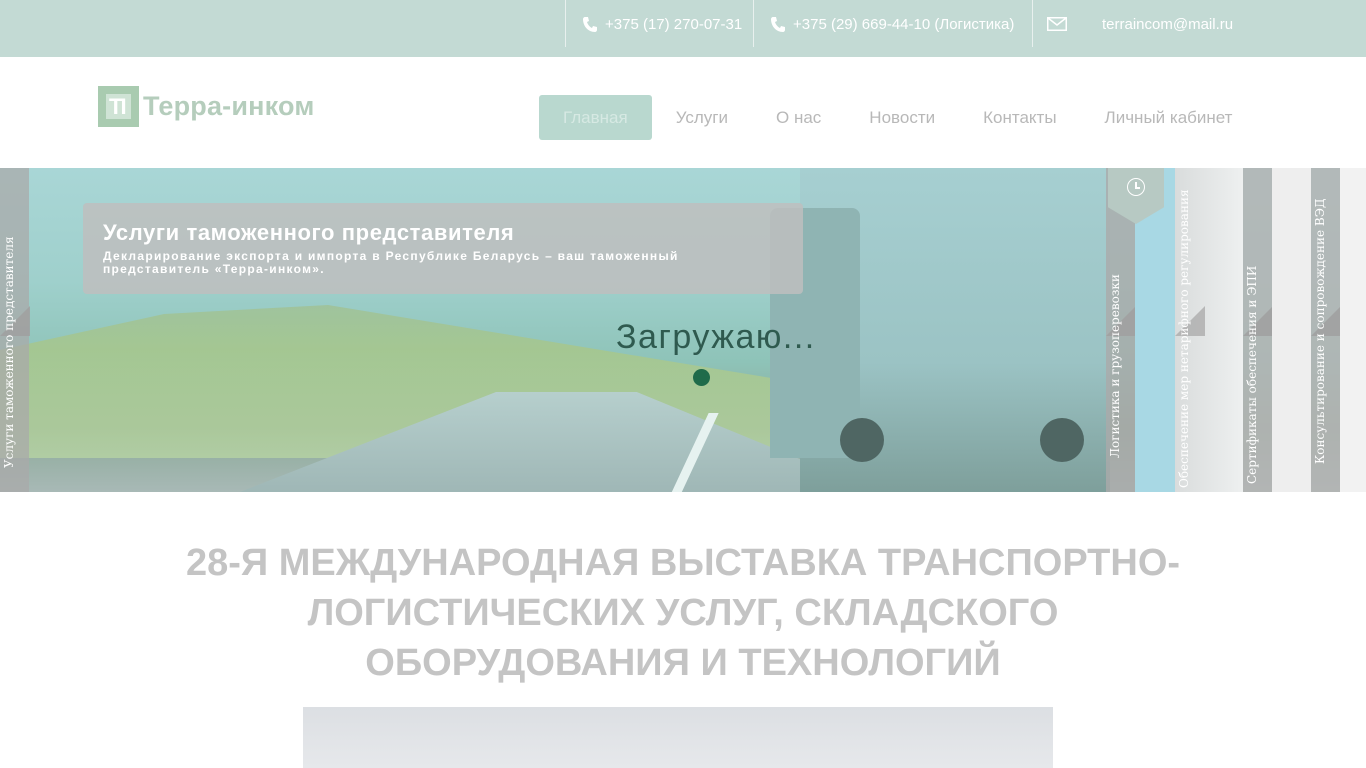 The image size is (1366, 768). I want to click on phone-number-2: +375 (29) 669-44-10 (Логистика), so click(904, 24).